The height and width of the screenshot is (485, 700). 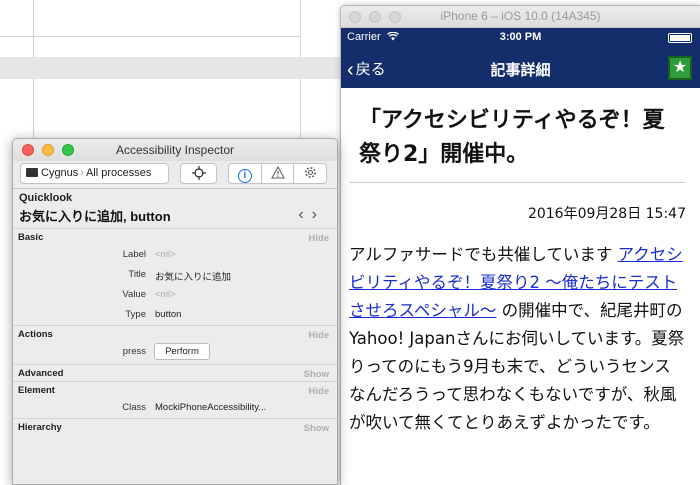 I want to click on section-title: Hierarchy, so click(x=40, y=427).